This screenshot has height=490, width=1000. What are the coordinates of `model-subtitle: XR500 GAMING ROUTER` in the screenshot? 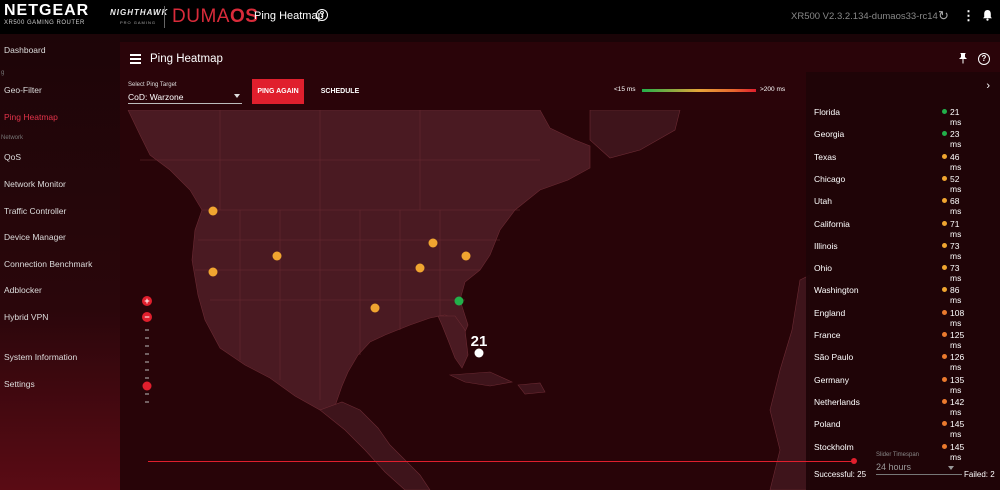 It's located at (44, 23).